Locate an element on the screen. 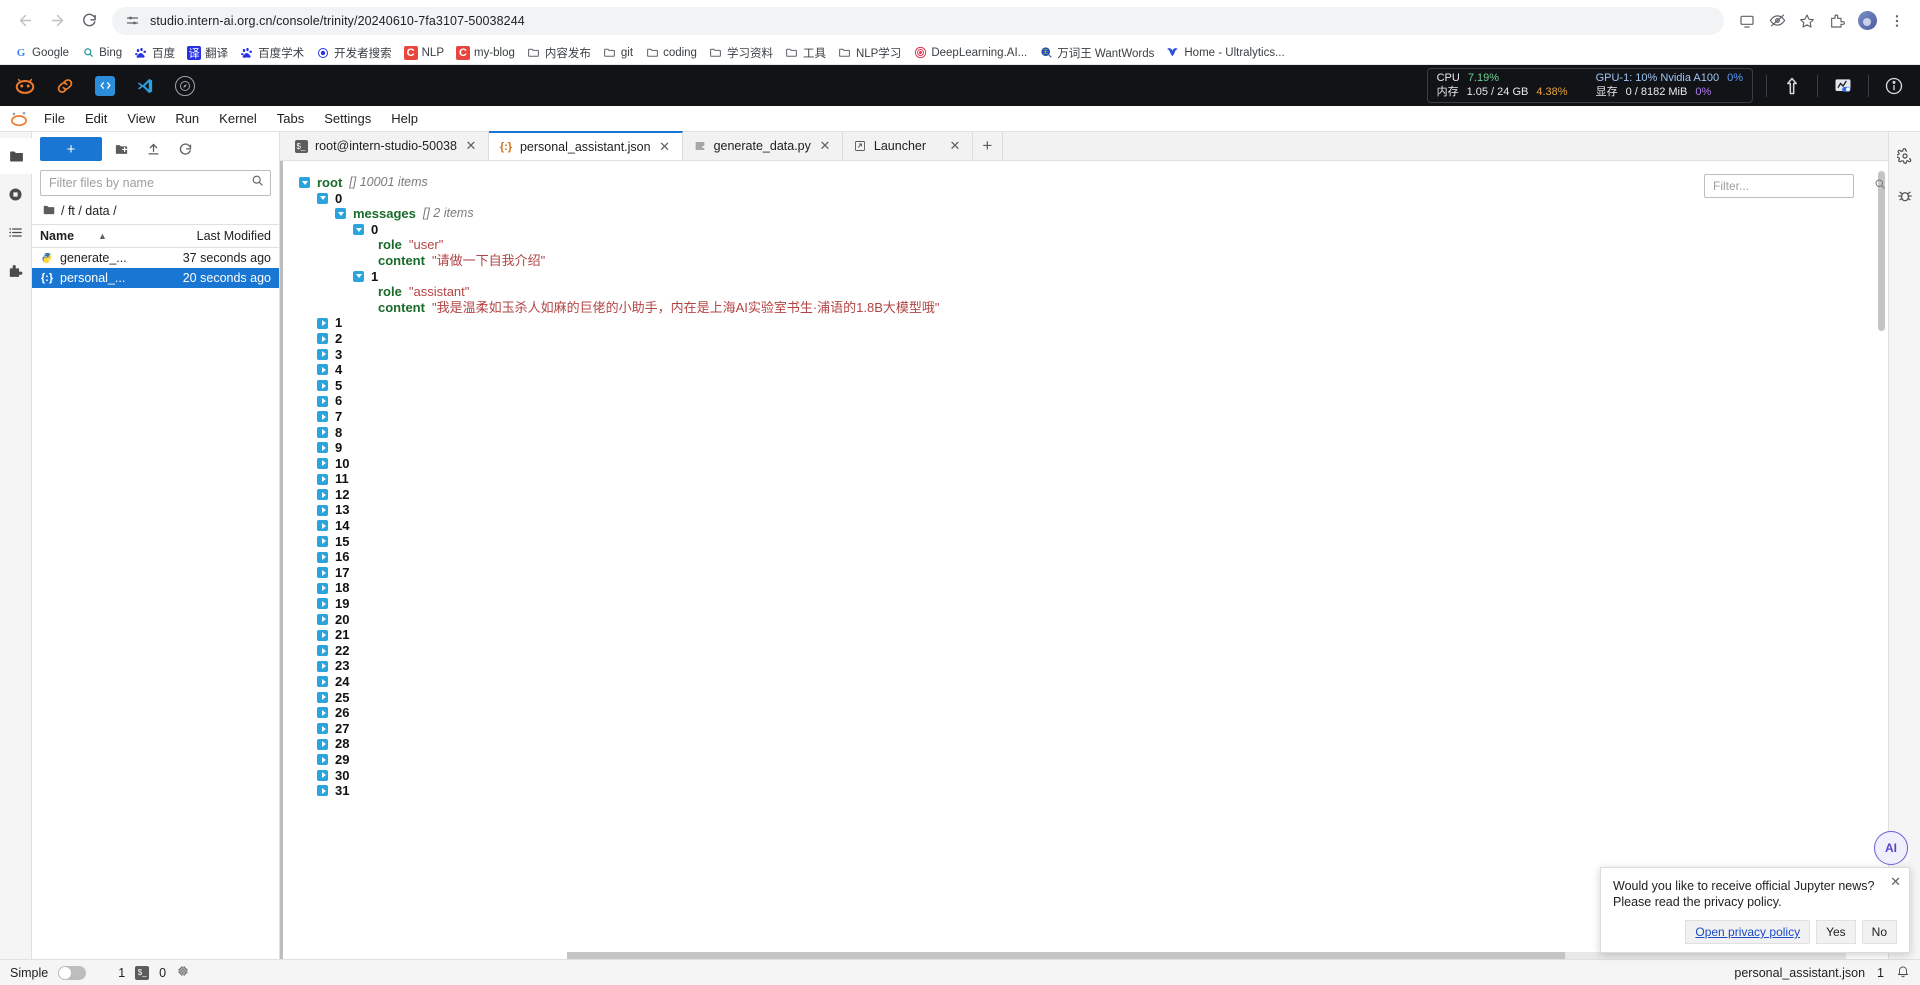 The width and height of the screenshot is (1920, 985). json-node-collapsed: 14 is located at coordinates (1093, 526).